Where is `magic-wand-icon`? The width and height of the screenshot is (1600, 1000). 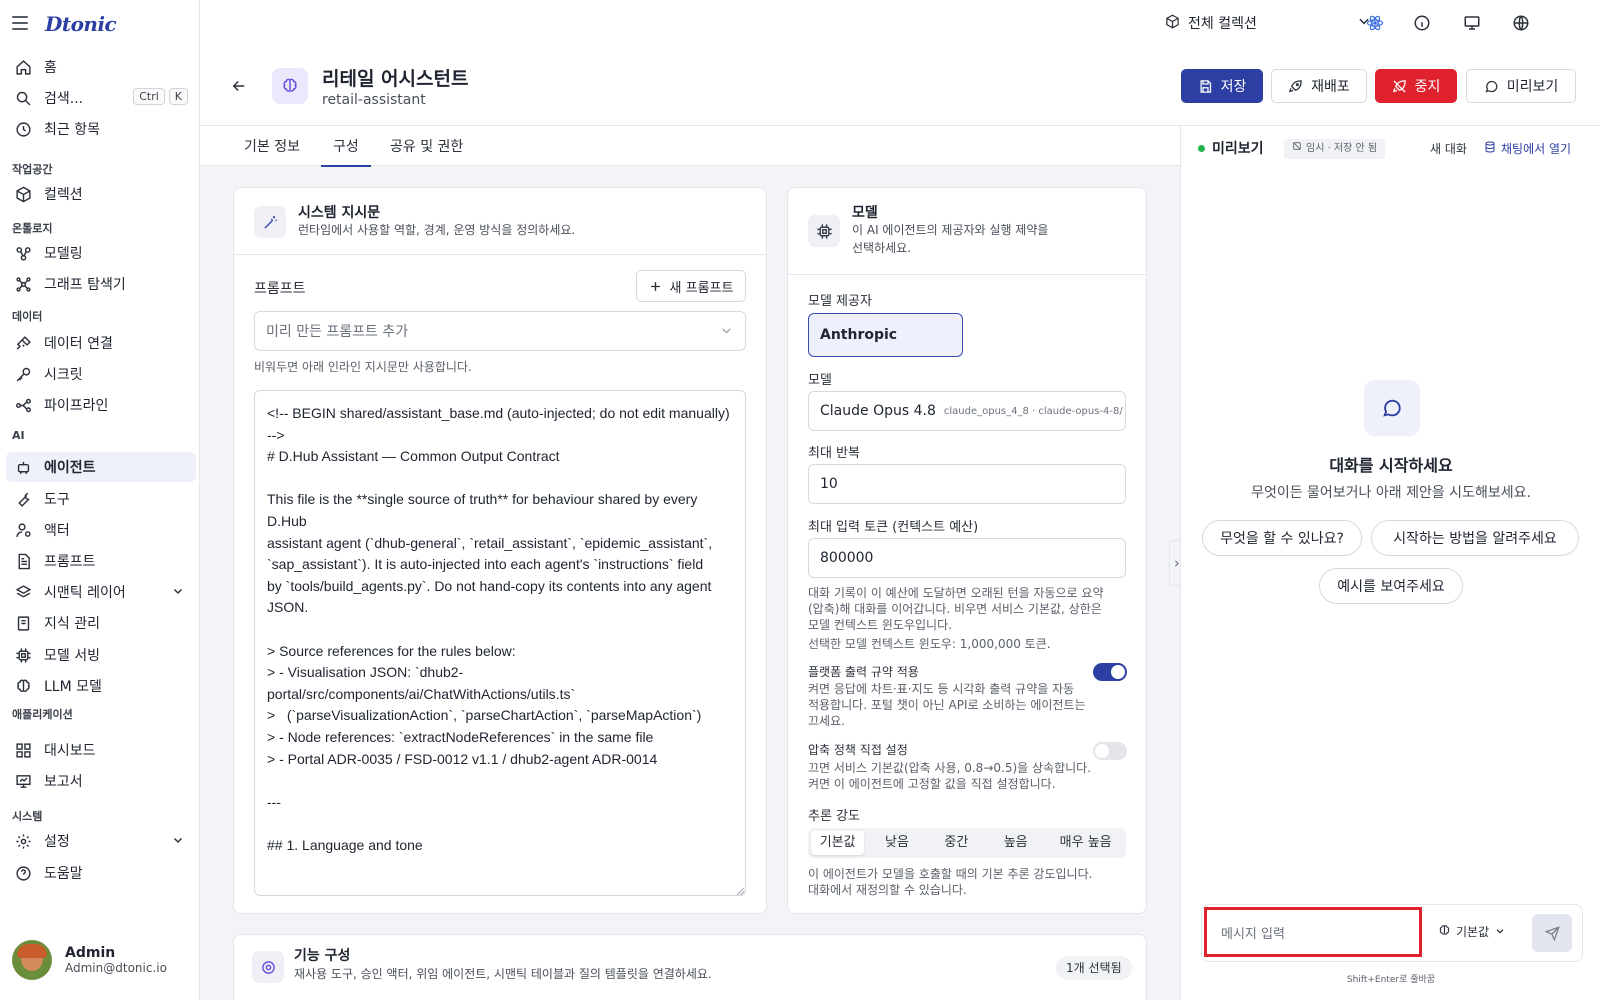 magic-wand-icon is located at coordinates (270, 222).